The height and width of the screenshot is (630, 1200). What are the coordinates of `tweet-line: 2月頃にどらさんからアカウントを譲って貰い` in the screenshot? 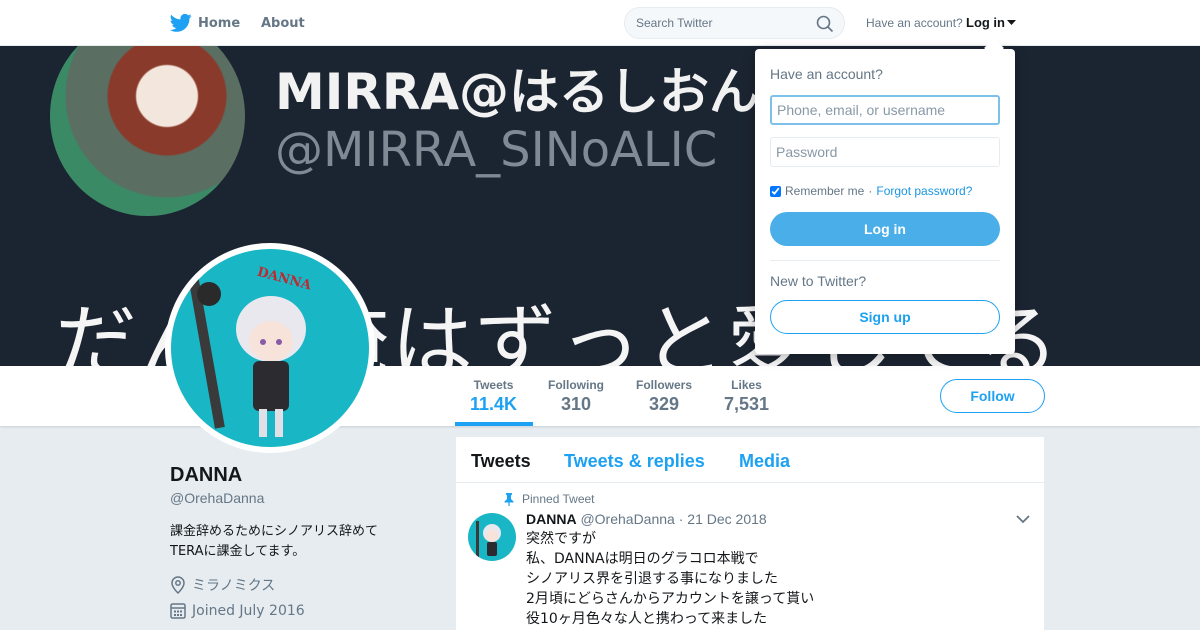 It's located at (670, 599).